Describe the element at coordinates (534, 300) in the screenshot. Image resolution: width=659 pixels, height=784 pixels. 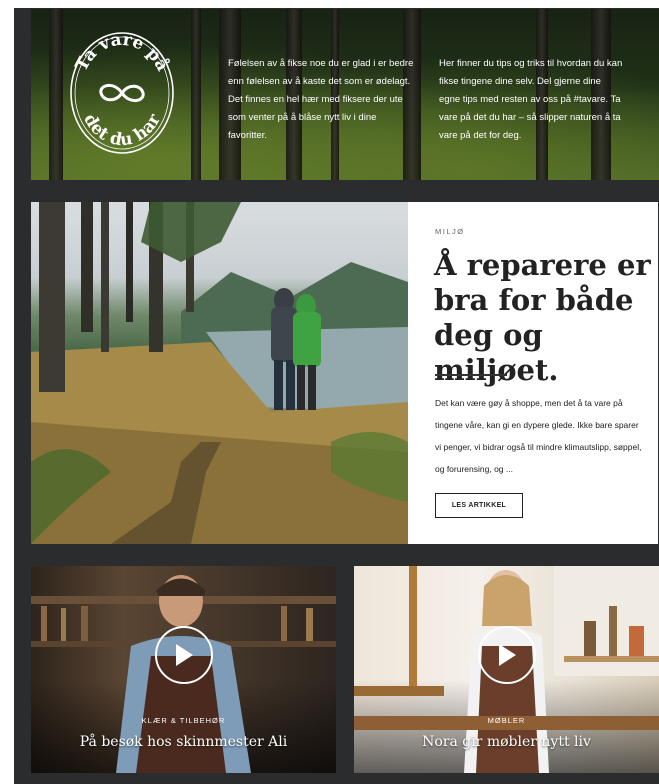
I see `headline-line: bra for både` at that location.